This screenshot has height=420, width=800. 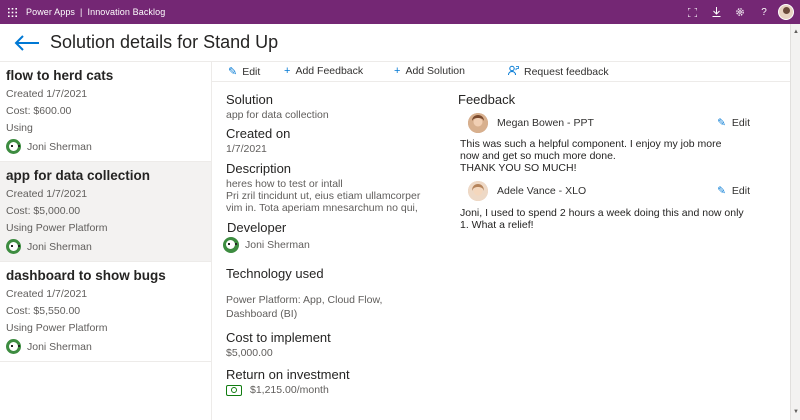 What do you see at coordinates (288, 374) in the screenshot?
I see `roi-label: Return on investment` at bounding box center [288, 374].